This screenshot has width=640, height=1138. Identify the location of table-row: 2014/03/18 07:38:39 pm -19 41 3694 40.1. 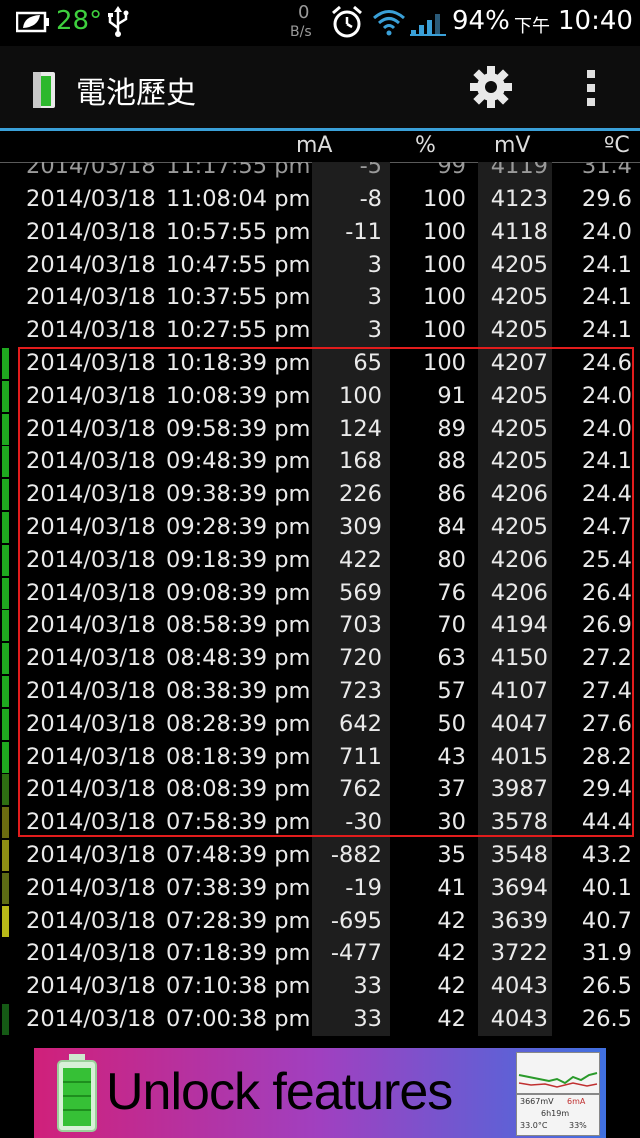
(320, 888).